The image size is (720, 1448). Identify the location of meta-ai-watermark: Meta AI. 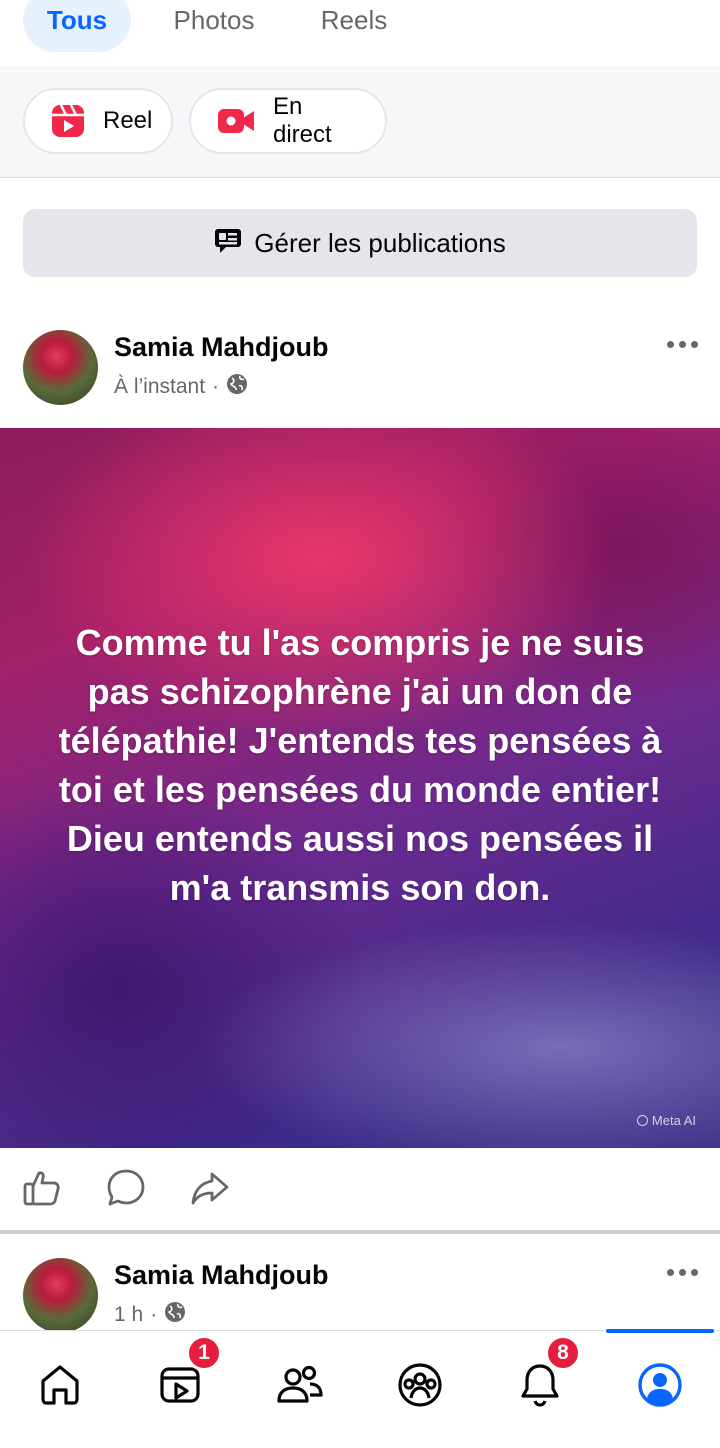
(666, 1120).